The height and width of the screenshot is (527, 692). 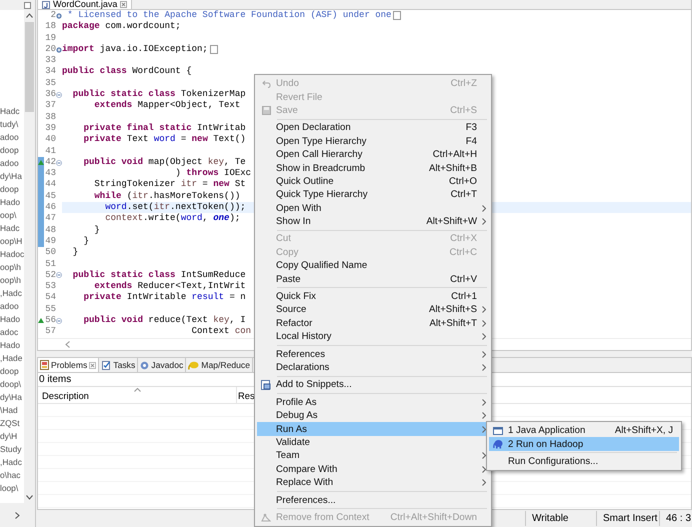 What do you see at coordinates (29, 67) in the screenshot?
I see `scrollbar-thumb` at bounding box center [29, 67].